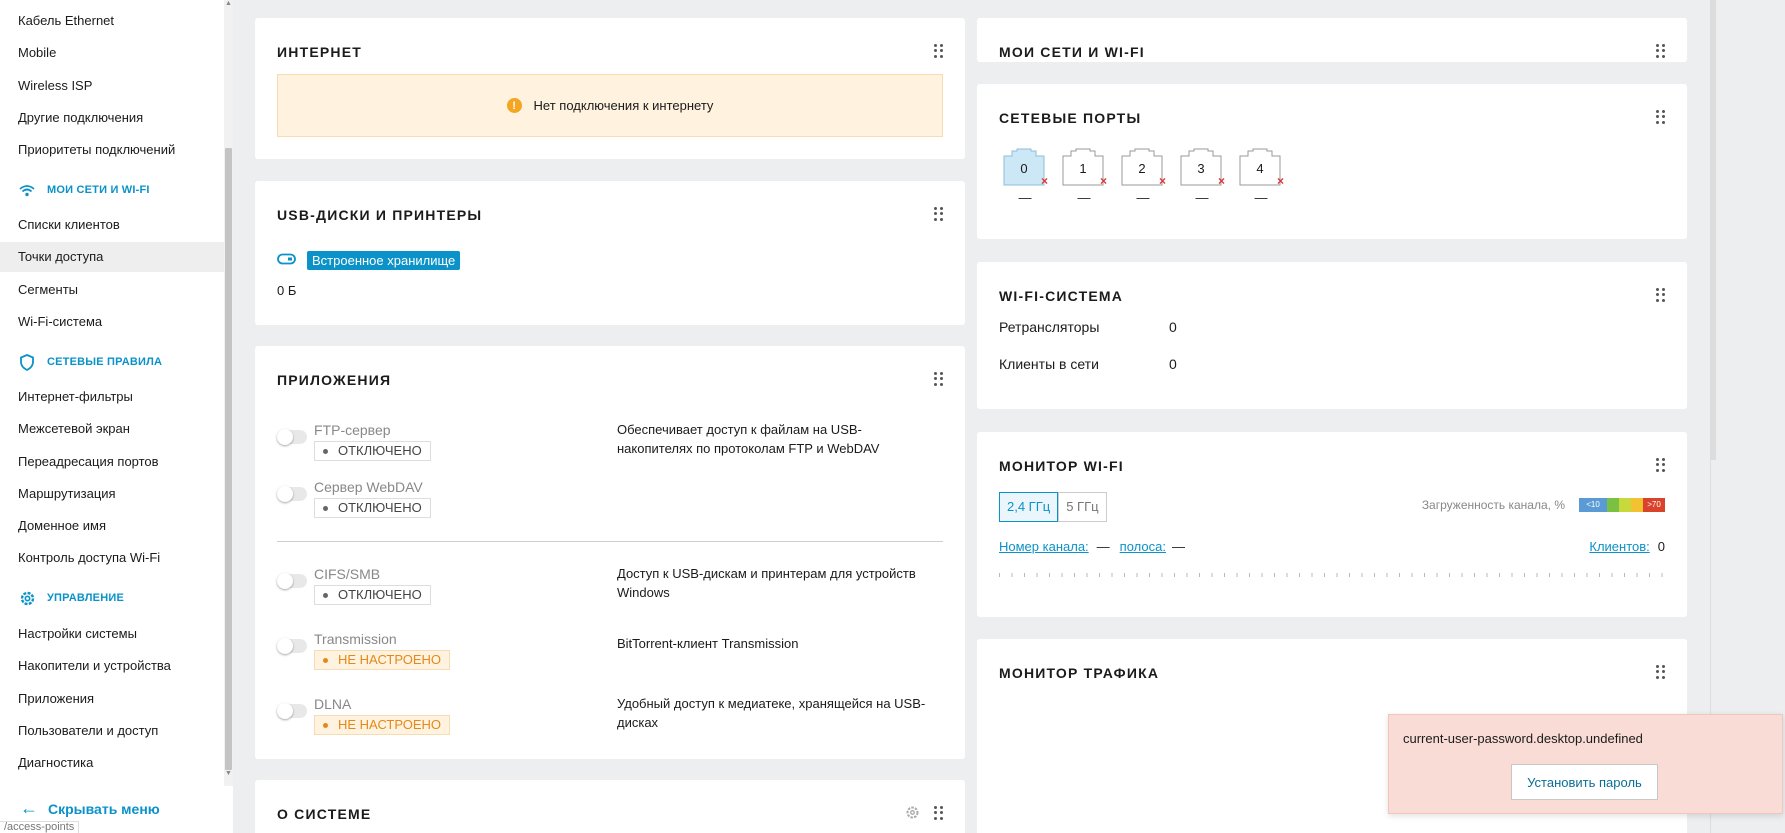 Image resolution: width=1785 pixels, height=833 pixels. What do you see at coordinates (228, 3) in the screenshot?
I see `scroll-up-icon: ▲` at bounding box center [228, 3].